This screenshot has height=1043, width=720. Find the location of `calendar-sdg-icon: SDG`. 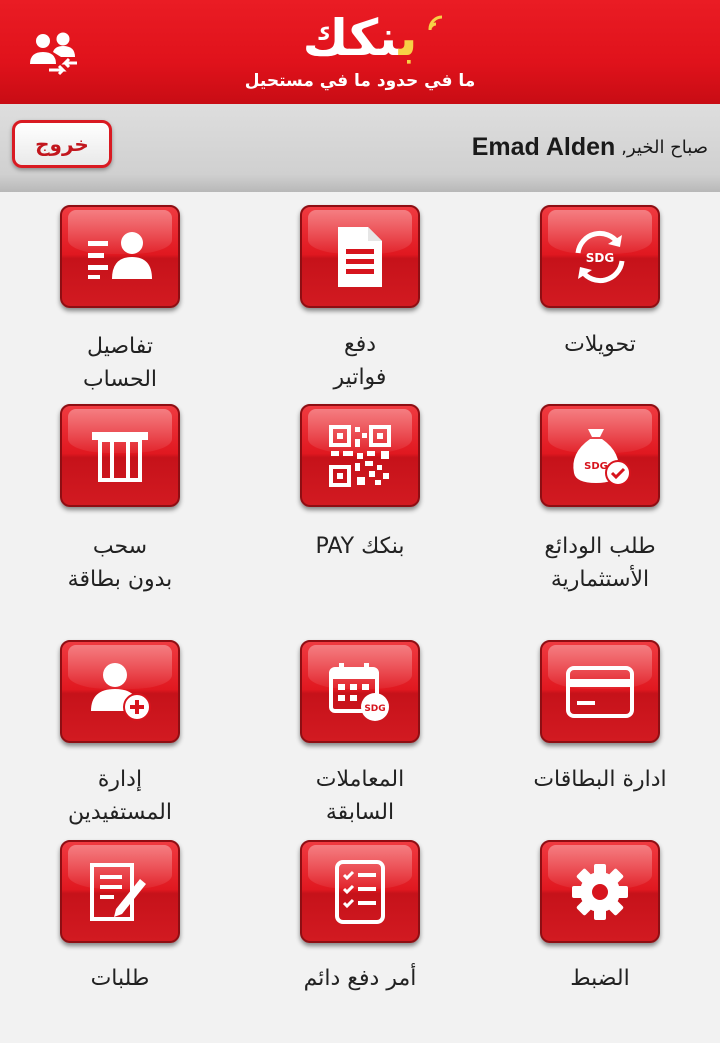

calendar-sdg-icon: SDG is located at coordinates (359, 691).